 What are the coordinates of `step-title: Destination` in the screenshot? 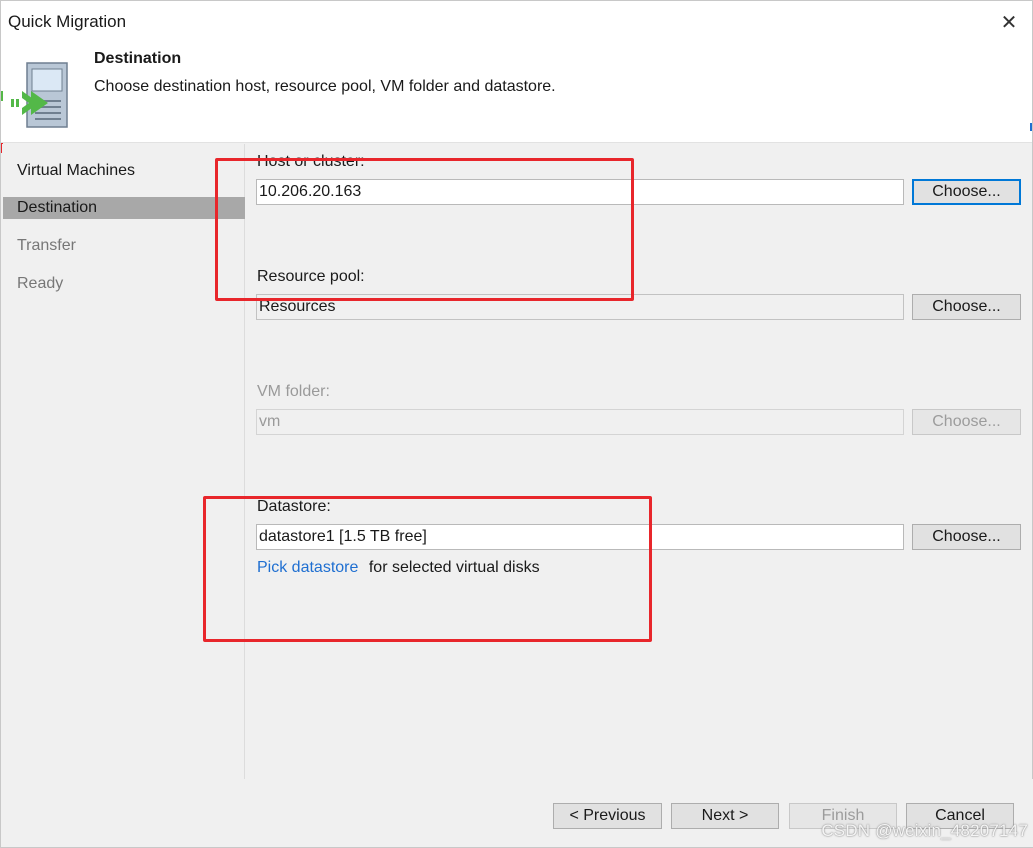 It's located at (138, 58).